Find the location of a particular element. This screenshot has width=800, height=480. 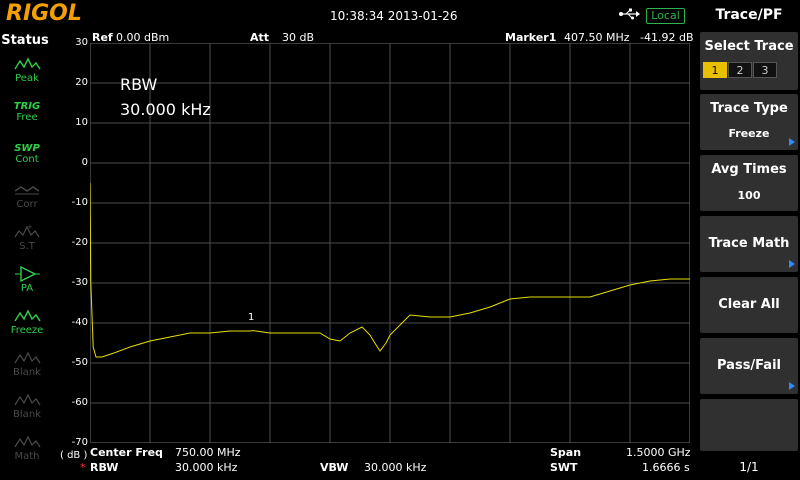

vbw-value: 30.000 kHz is located at coordinates (395, 467).